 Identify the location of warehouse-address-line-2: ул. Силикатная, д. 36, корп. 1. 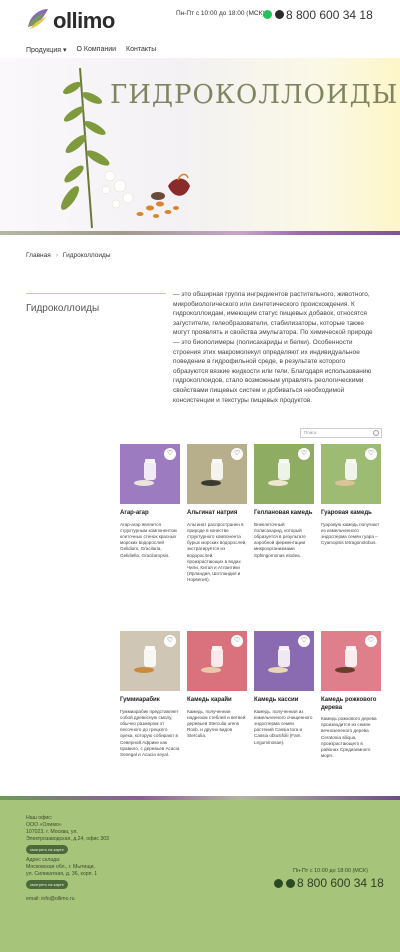
(62, 874).